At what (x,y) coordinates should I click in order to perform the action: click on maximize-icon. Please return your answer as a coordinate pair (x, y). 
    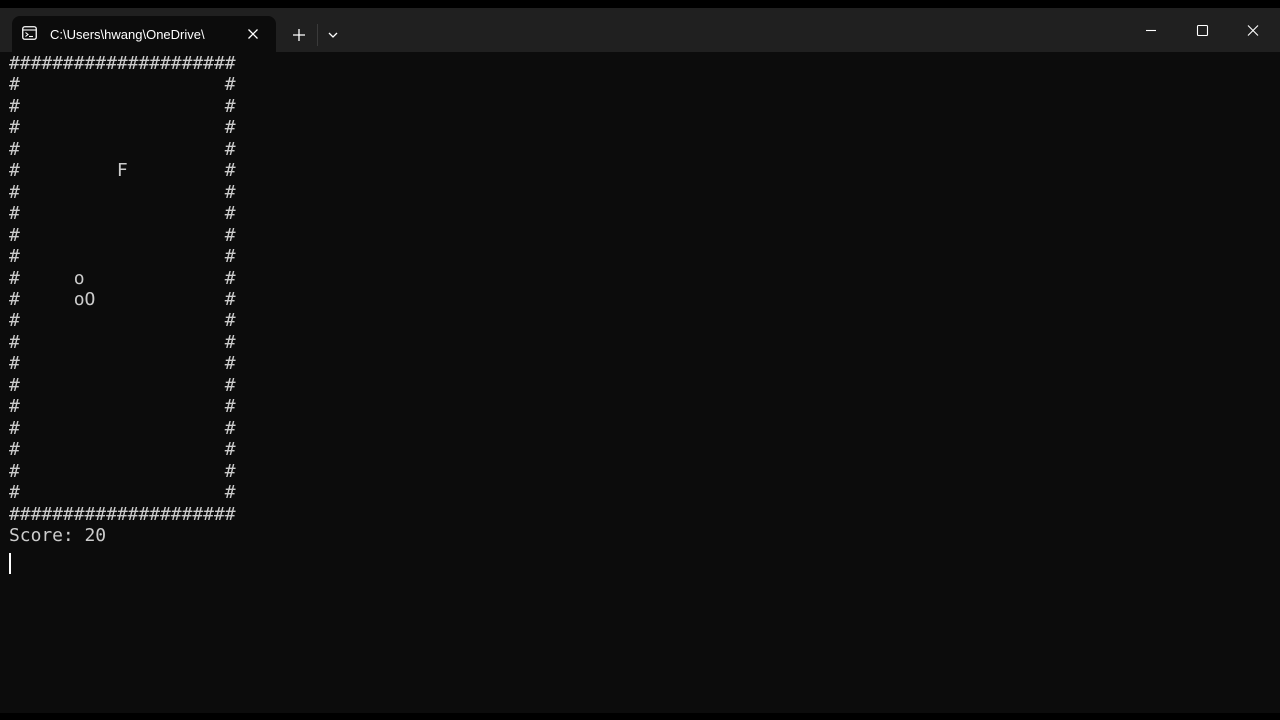
    Looking at the image, I should click on (1202, 30).